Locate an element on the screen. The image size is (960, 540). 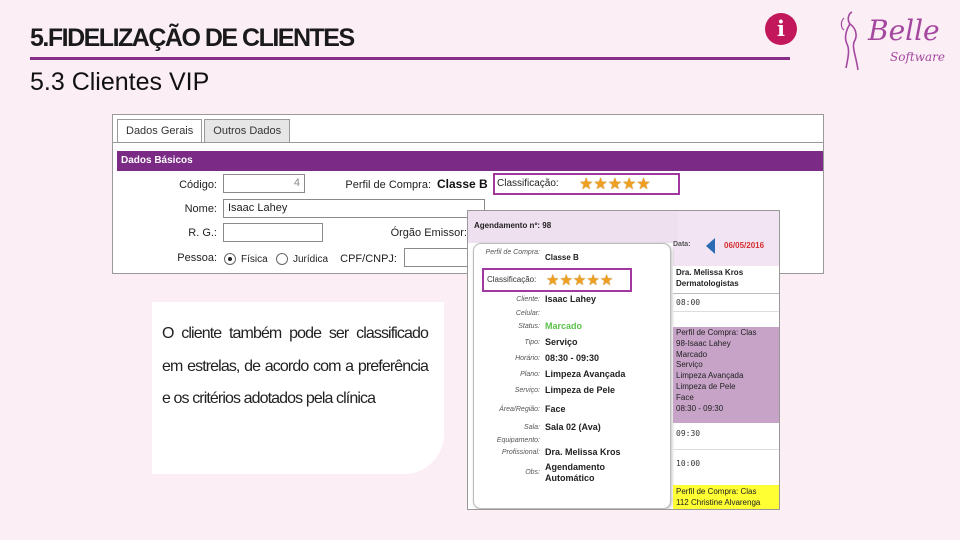
rating-stars: ★★★★★ is located at coordinates (615, 185).